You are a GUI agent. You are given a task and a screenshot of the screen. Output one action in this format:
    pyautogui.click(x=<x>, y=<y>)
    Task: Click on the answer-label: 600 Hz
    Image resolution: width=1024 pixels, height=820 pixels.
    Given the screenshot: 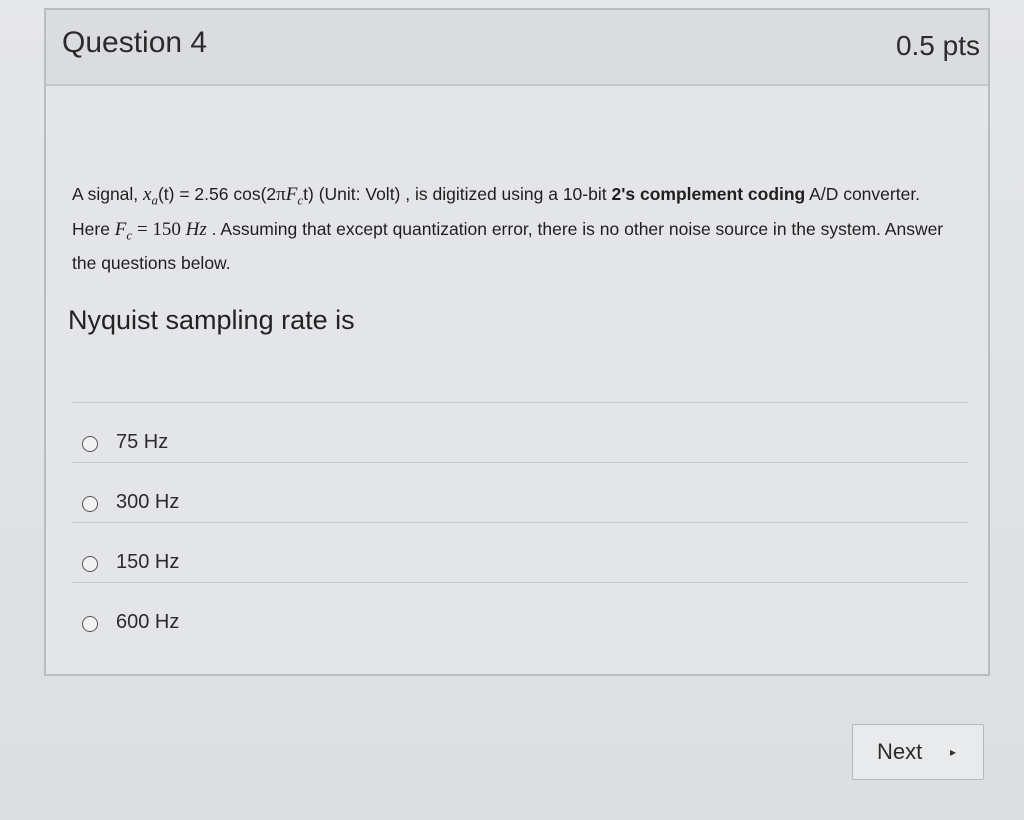 What is the action you would take?
    pyautogui.click(x=147, y=622)
    